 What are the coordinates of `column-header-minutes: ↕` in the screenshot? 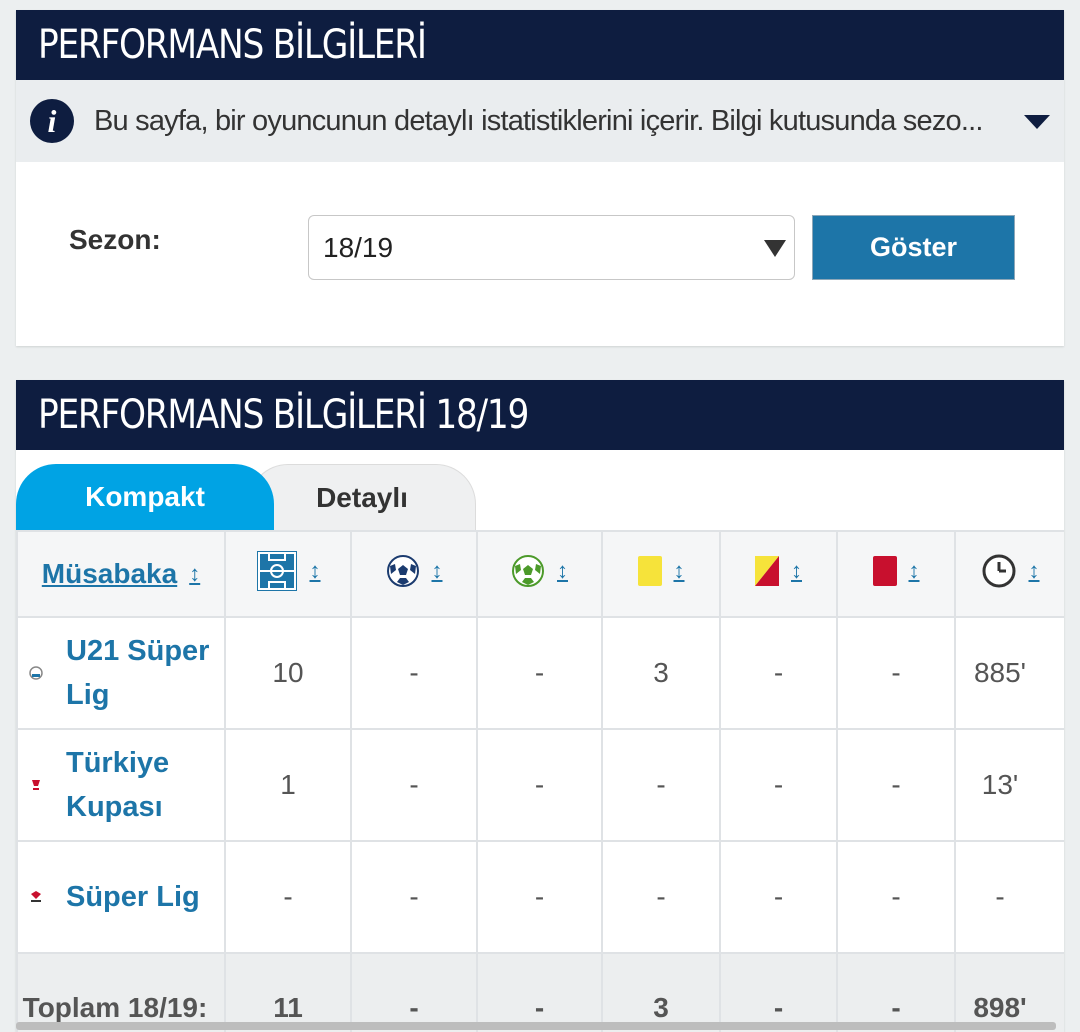 It's located at (1009, 574).